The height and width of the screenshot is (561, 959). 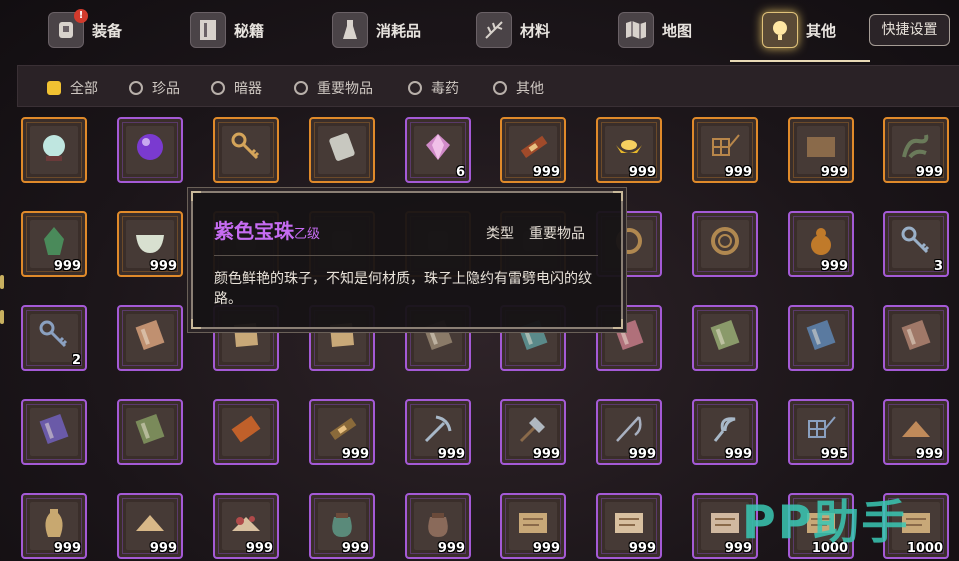 What do you see at coordinates (54, 147) in the screenshot?
I see `crystal-ball-icon` at bounding box center [54, 147].